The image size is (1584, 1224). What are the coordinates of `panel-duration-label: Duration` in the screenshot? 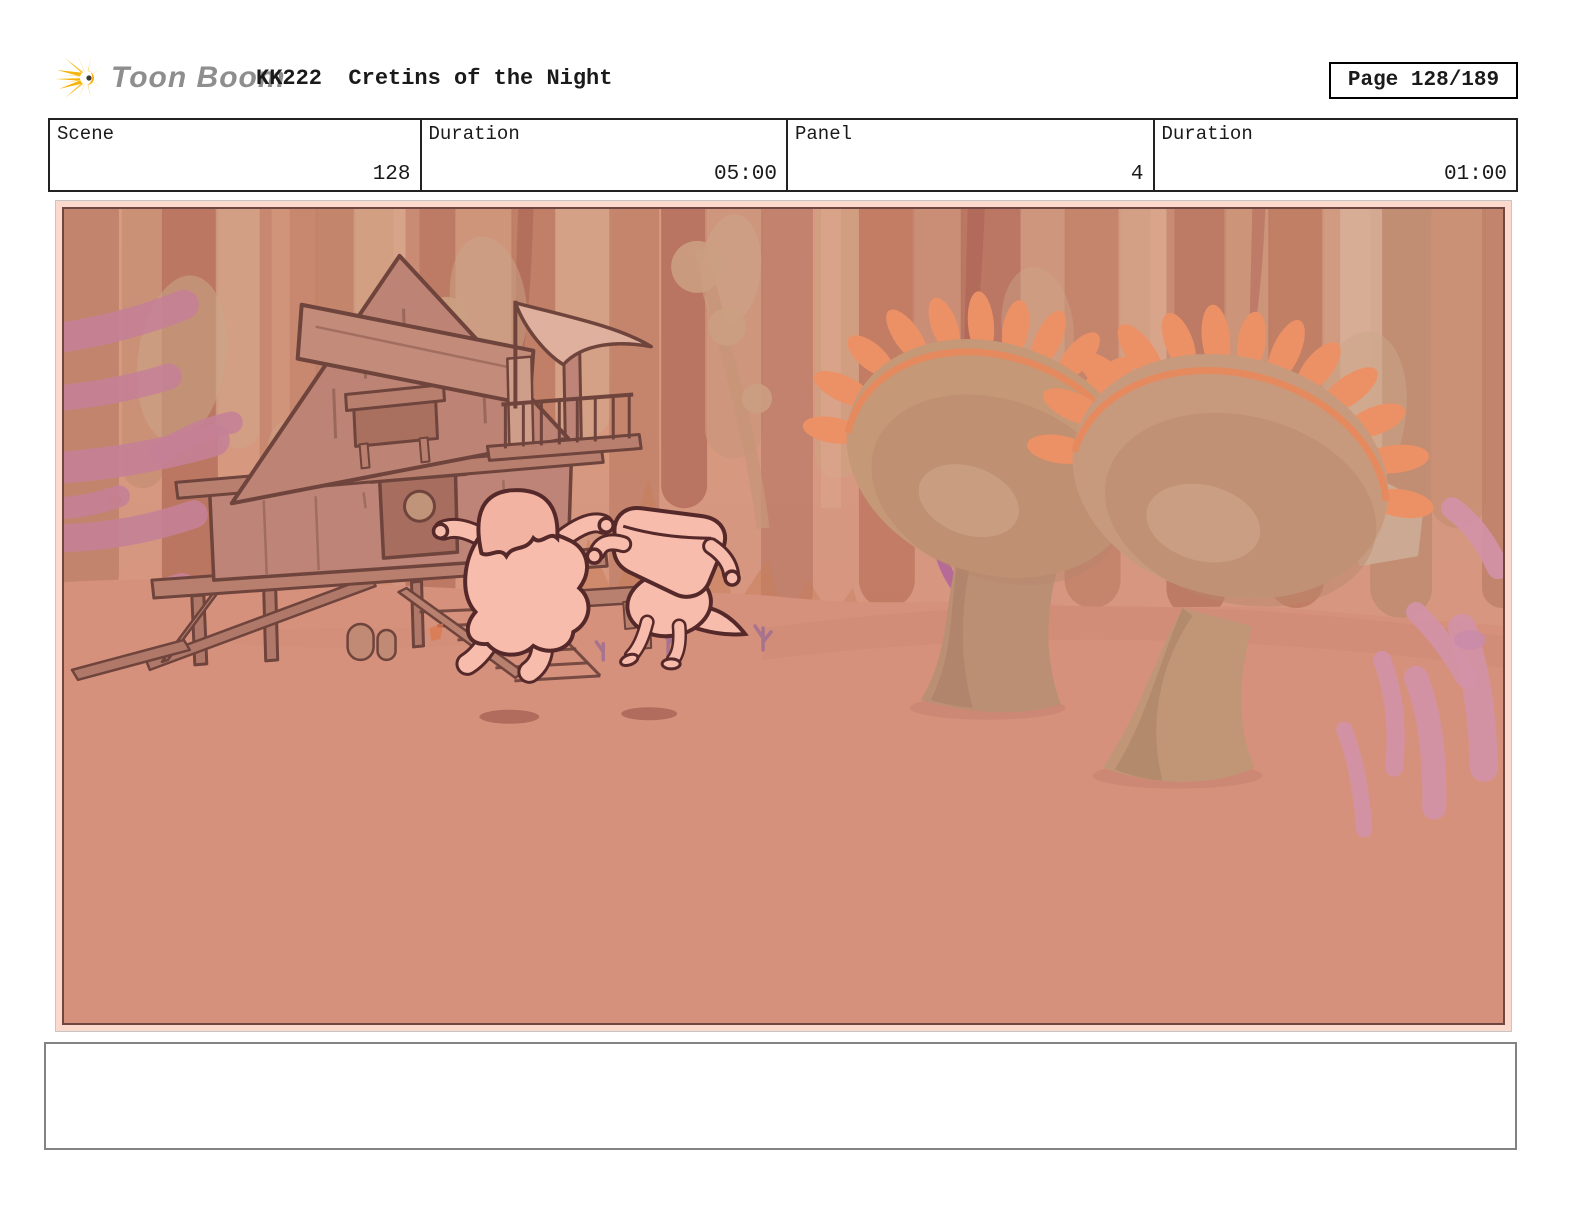 It's located at (1207, 134).